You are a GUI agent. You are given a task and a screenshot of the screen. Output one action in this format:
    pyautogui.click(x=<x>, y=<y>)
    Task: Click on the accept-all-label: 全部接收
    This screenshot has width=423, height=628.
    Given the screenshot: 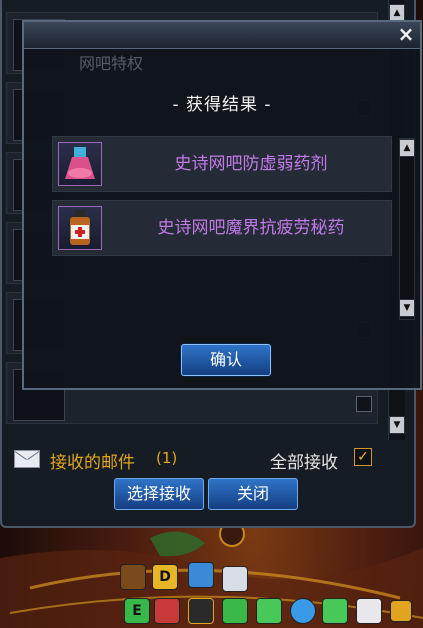 What is the action you would take?
    pyautogui.click(x=304, y=463)
    